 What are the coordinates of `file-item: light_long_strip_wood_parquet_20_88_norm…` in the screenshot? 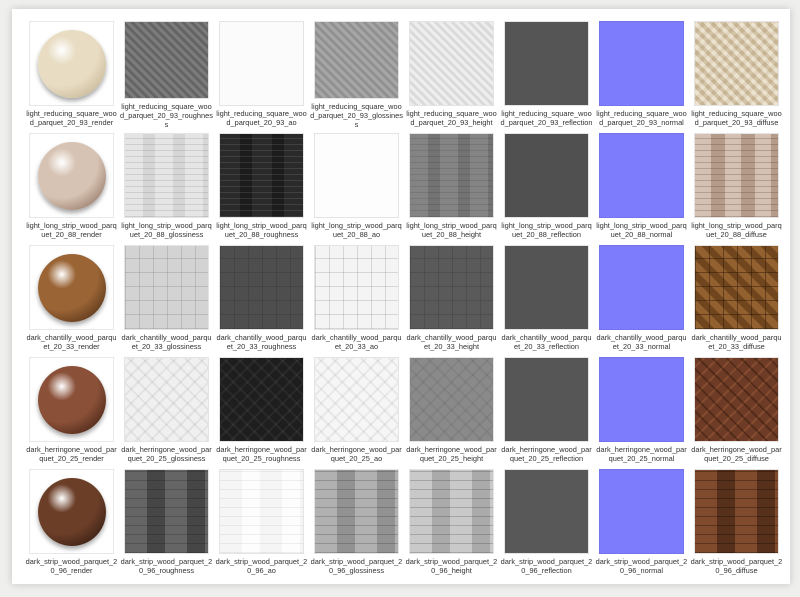 It's located at (641, 185).